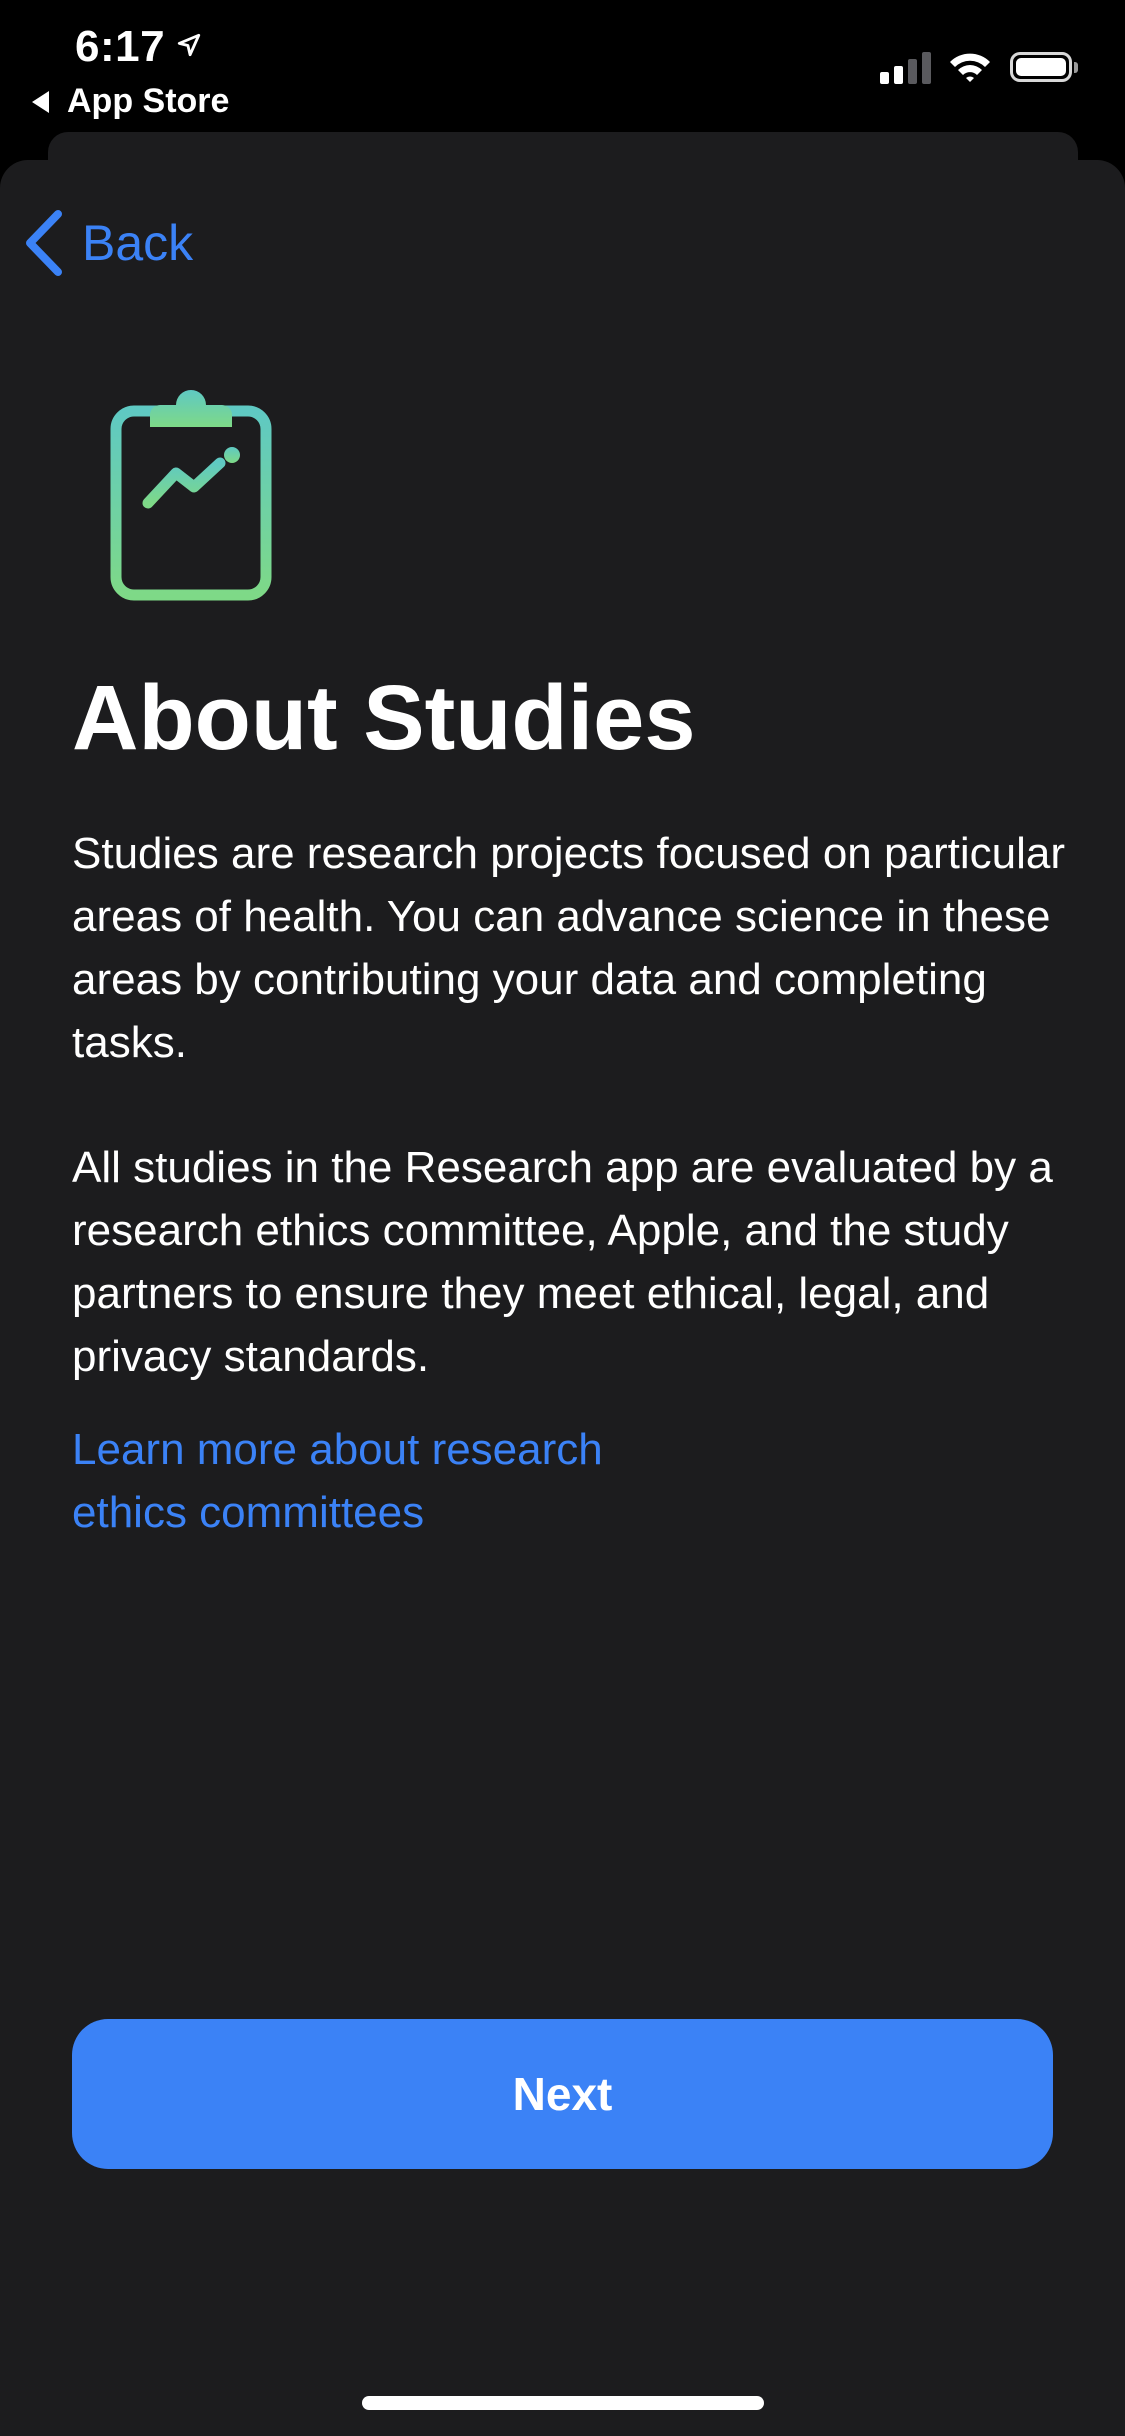 The height and width of the screenshot is (2436, 1125). I want to click on status-time: 6:17, so click(120, 46).